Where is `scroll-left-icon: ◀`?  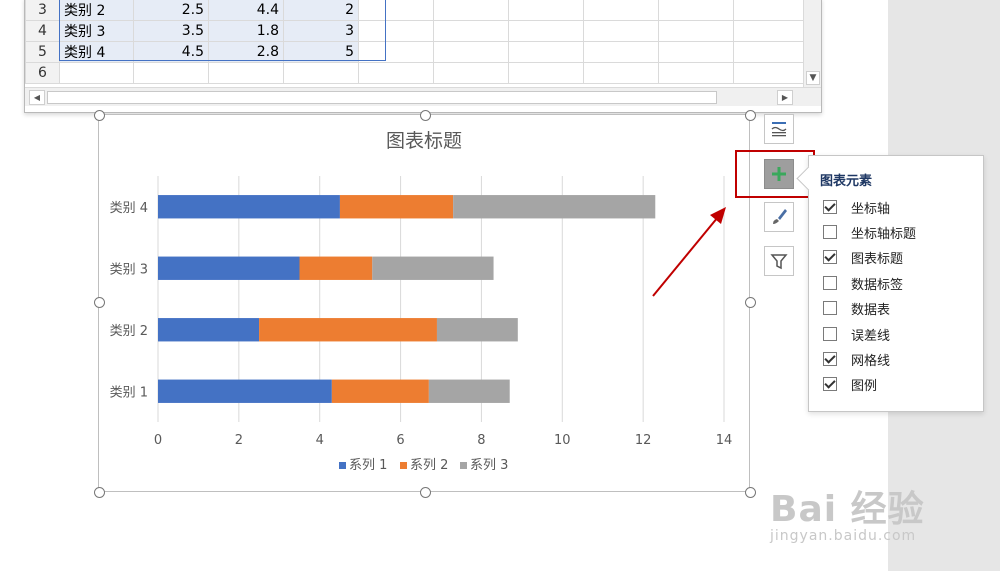 scroll-left-icon: ◀ is located at coordinates (37, 97).